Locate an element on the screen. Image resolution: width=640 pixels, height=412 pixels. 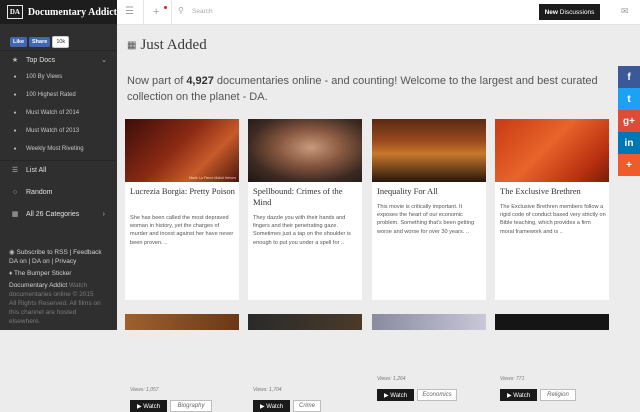
share-google-plus-button: g+ is located at coordinates (629, 121).